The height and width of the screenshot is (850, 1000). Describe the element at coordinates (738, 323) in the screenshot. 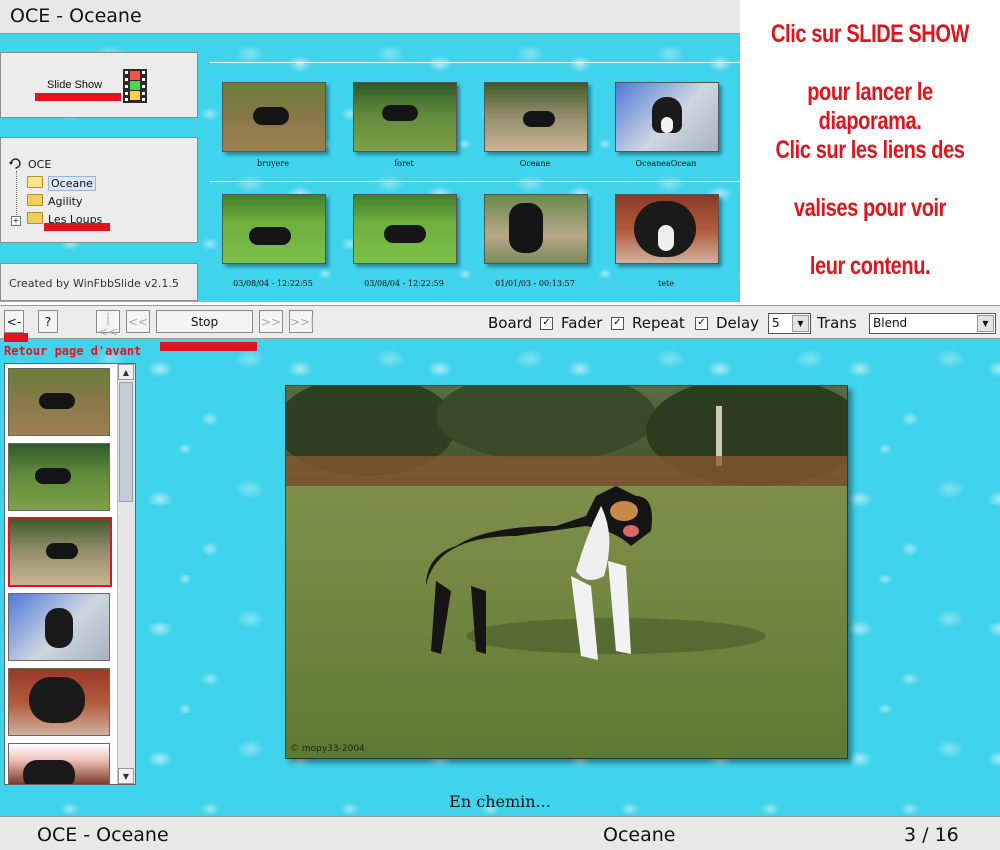

I see `delay-label: Delay` at that location.